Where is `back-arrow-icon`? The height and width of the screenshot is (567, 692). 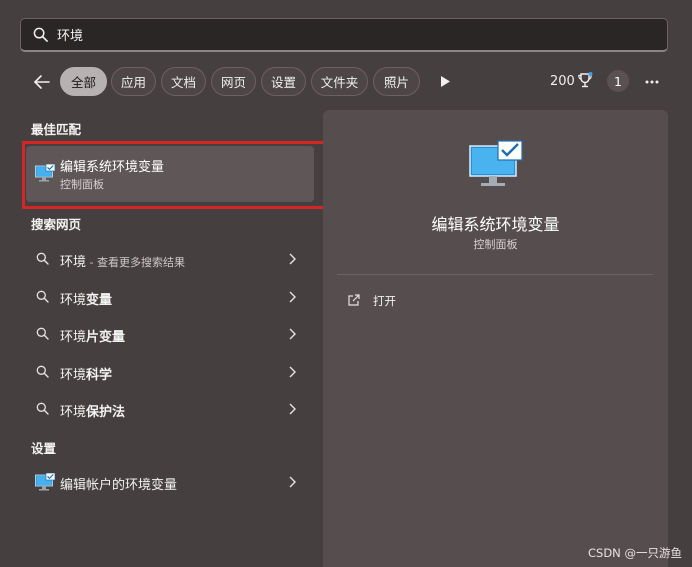 back-arrow-icon is located at coordinates (42, 82).